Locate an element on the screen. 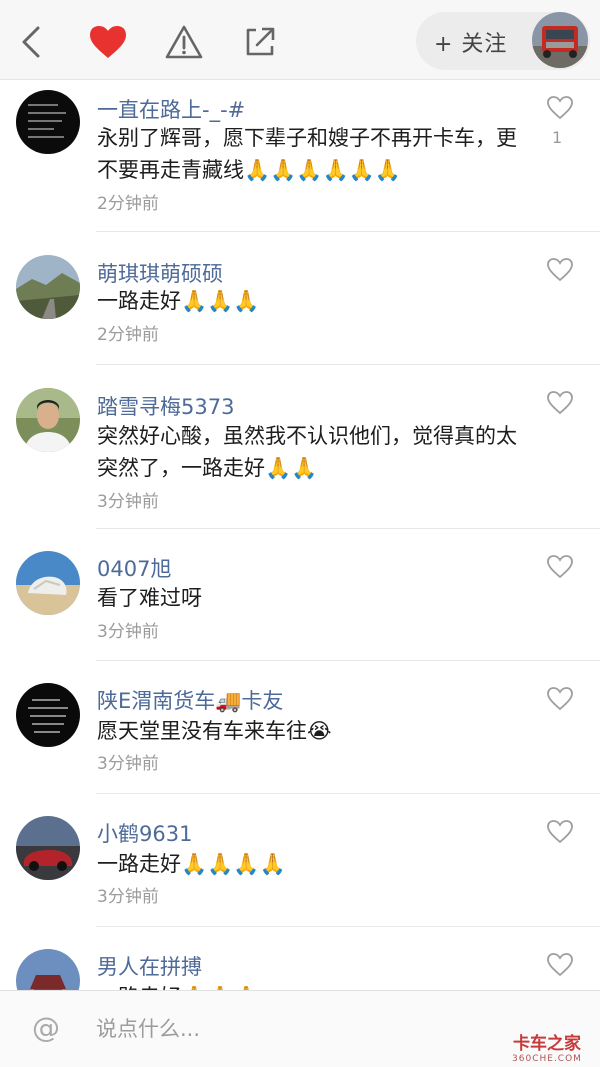  comment-text: 永别了辉哥，愿下辈子和嫂子不再开卡车，更不要再走青藏线🙏🙏🙏🙏🙏🙏 is located at coordinates (307, 154).